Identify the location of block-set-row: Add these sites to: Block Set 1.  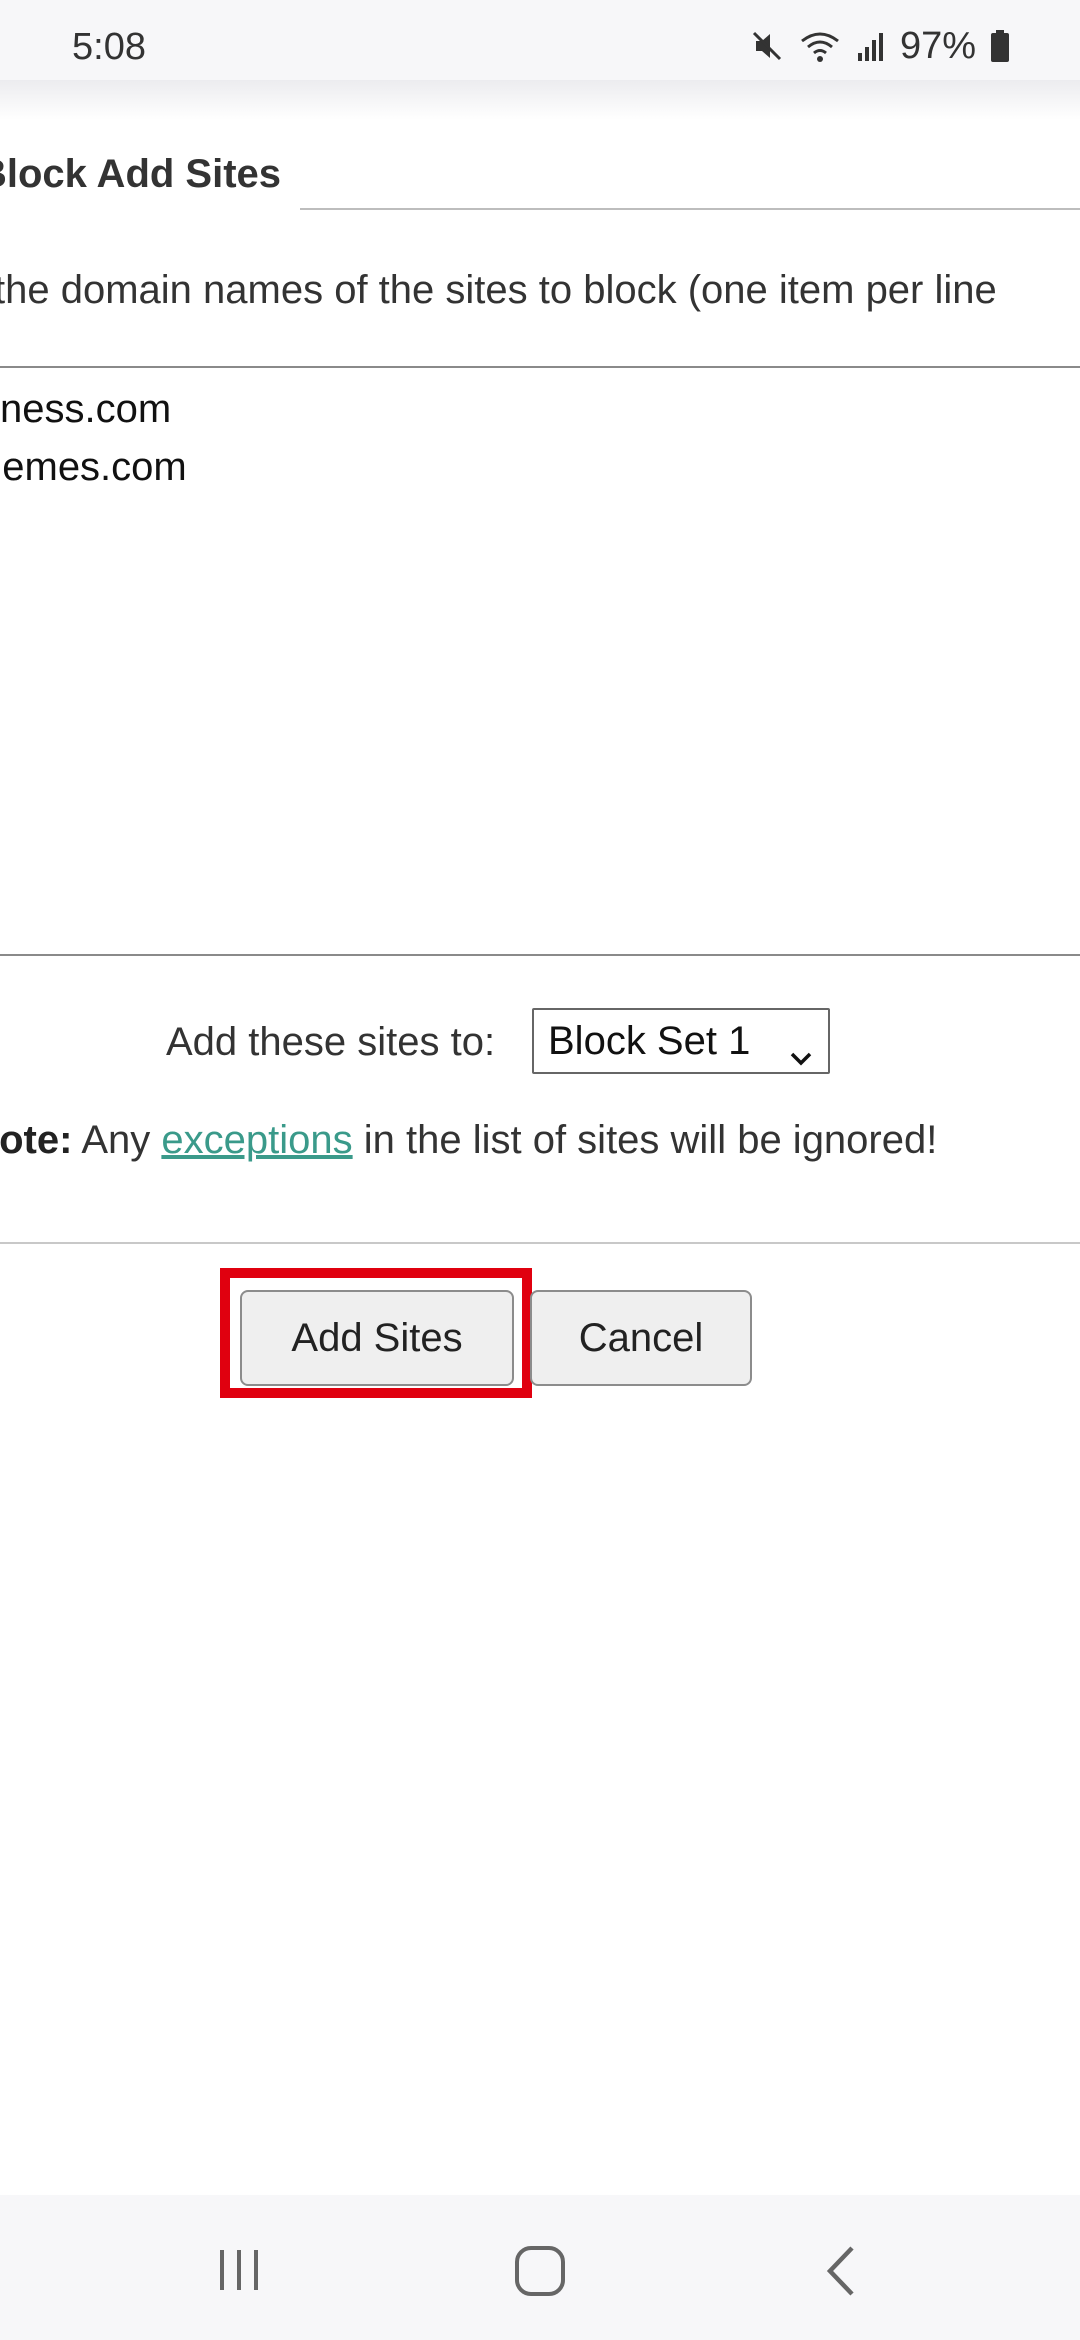
(540, 1043).